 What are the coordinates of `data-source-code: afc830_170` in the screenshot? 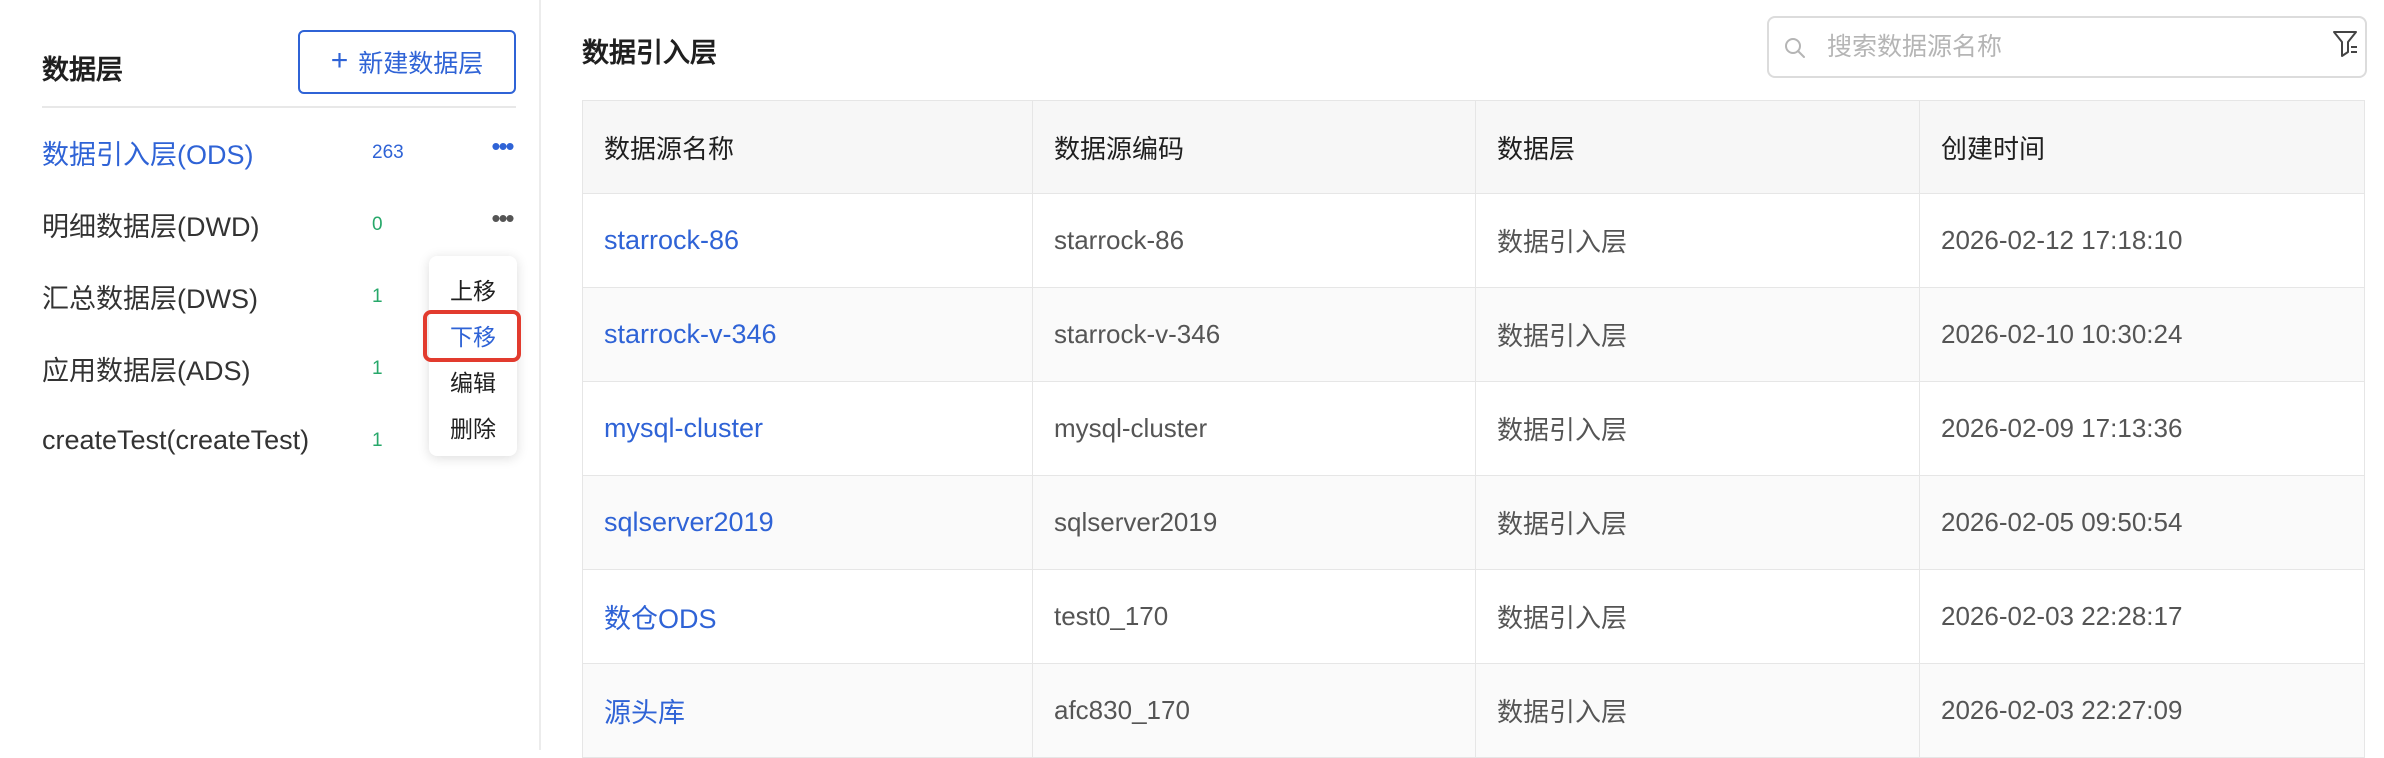 It's located at (1254, 710).